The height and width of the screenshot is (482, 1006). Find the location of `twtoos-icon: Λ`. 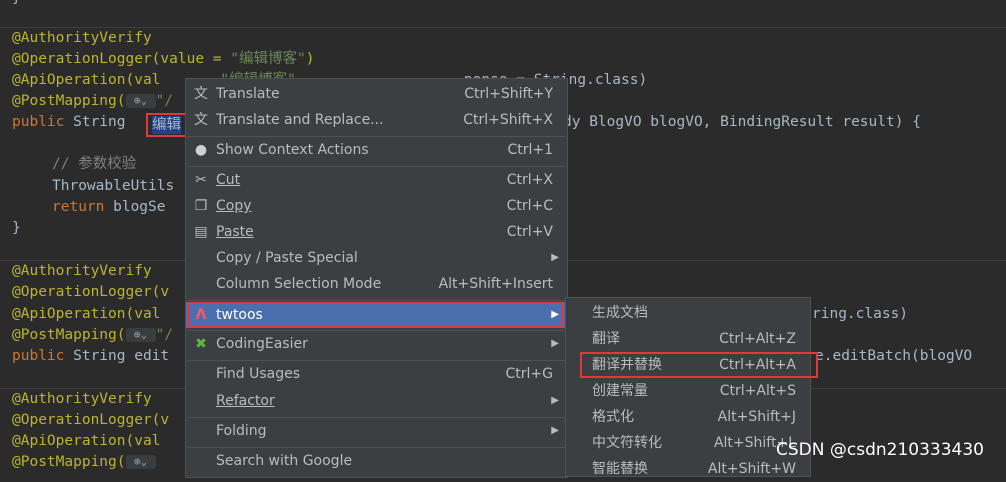

twtoos-icon: Λ is located at coordinates (201, 315).